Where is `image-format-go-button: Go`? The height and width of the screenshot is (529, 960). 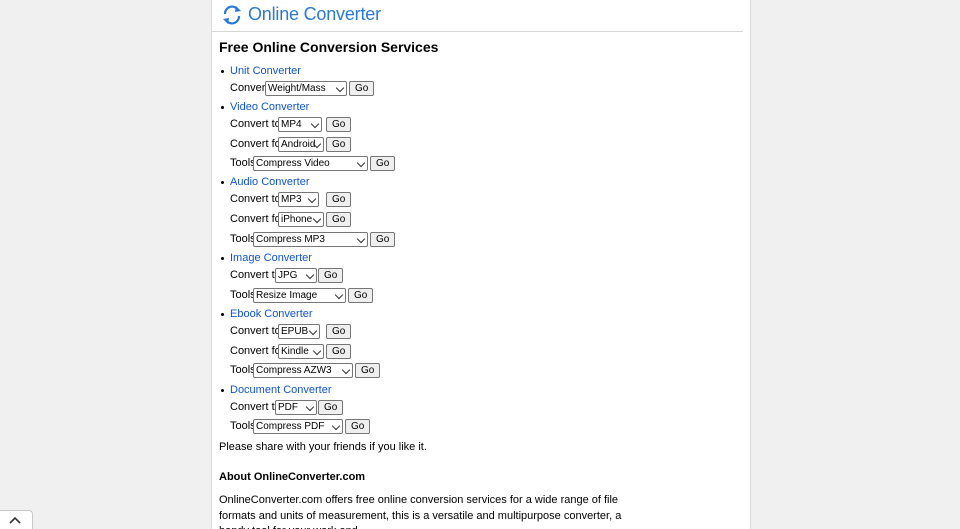
image-format-go-button: Go is located at coordinates (331, 275).